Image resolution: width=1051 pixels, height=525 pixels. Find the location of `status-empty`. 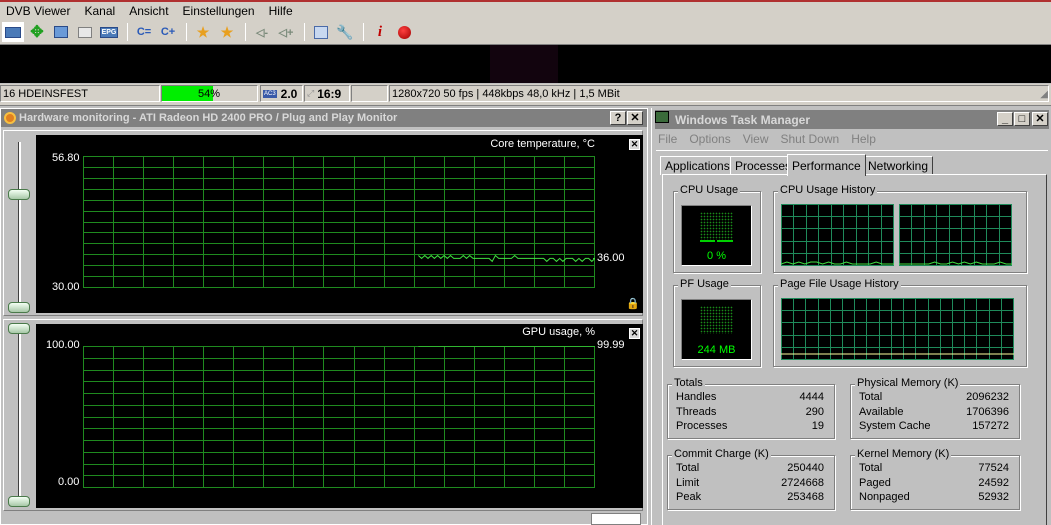

status-empty is located at coordinates (369, 93).